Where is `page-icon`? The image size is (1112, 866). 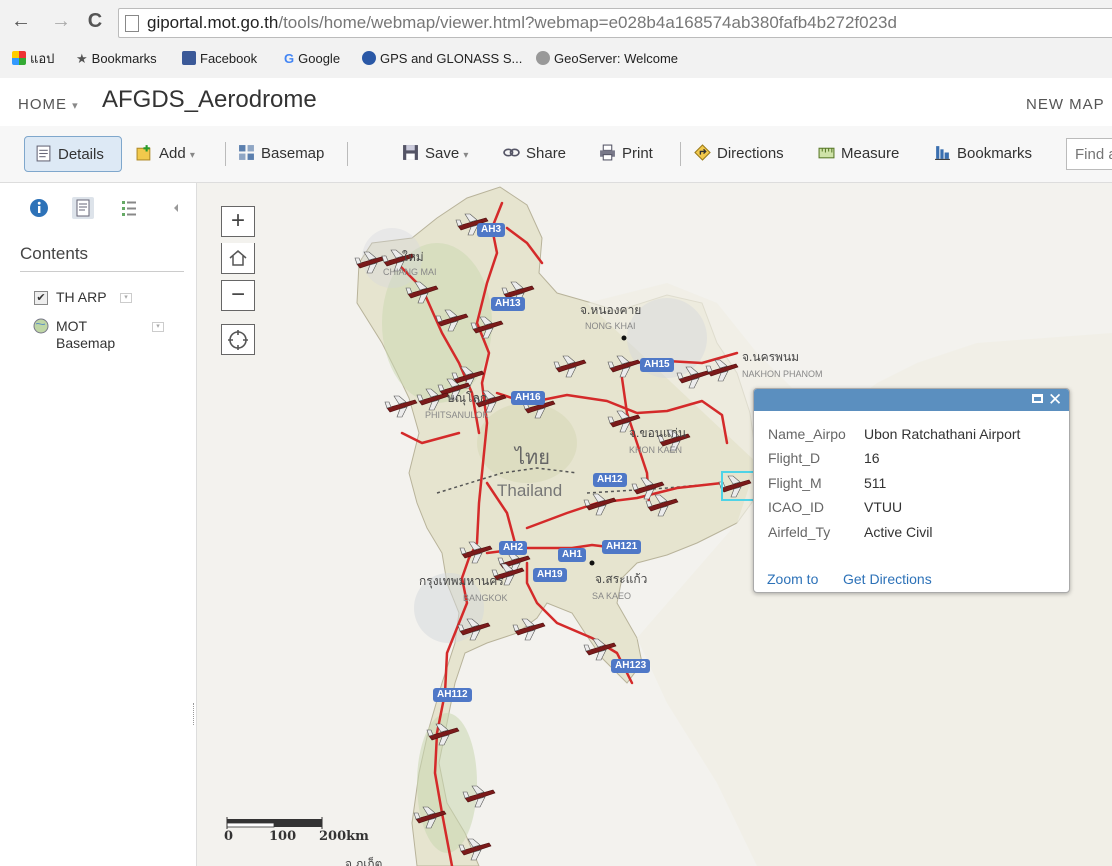 page-icon is located at coordinates (132, 23).